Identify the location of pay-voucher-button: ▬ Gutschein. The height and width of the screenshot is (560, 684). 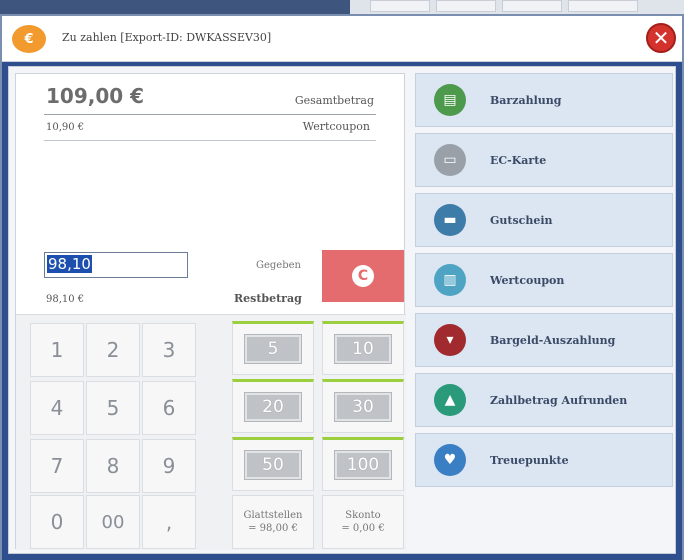
(544, 220).